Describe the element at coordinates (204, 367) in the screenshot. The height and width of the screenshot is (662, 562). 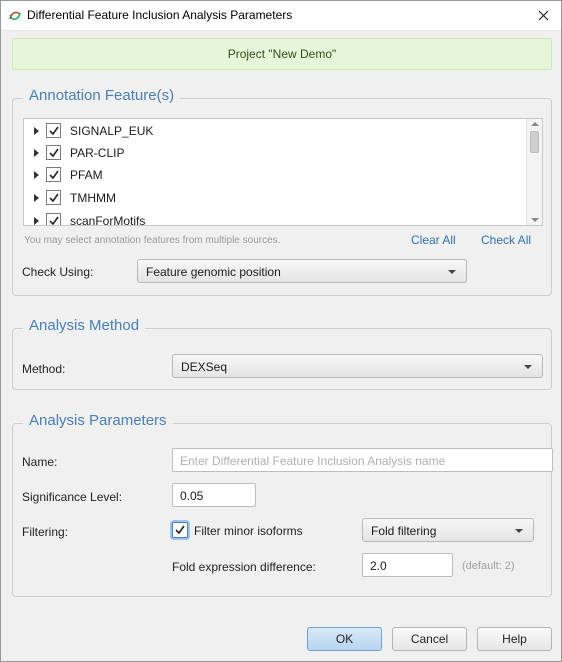
I see `method-value: DEXSeq` at that location.